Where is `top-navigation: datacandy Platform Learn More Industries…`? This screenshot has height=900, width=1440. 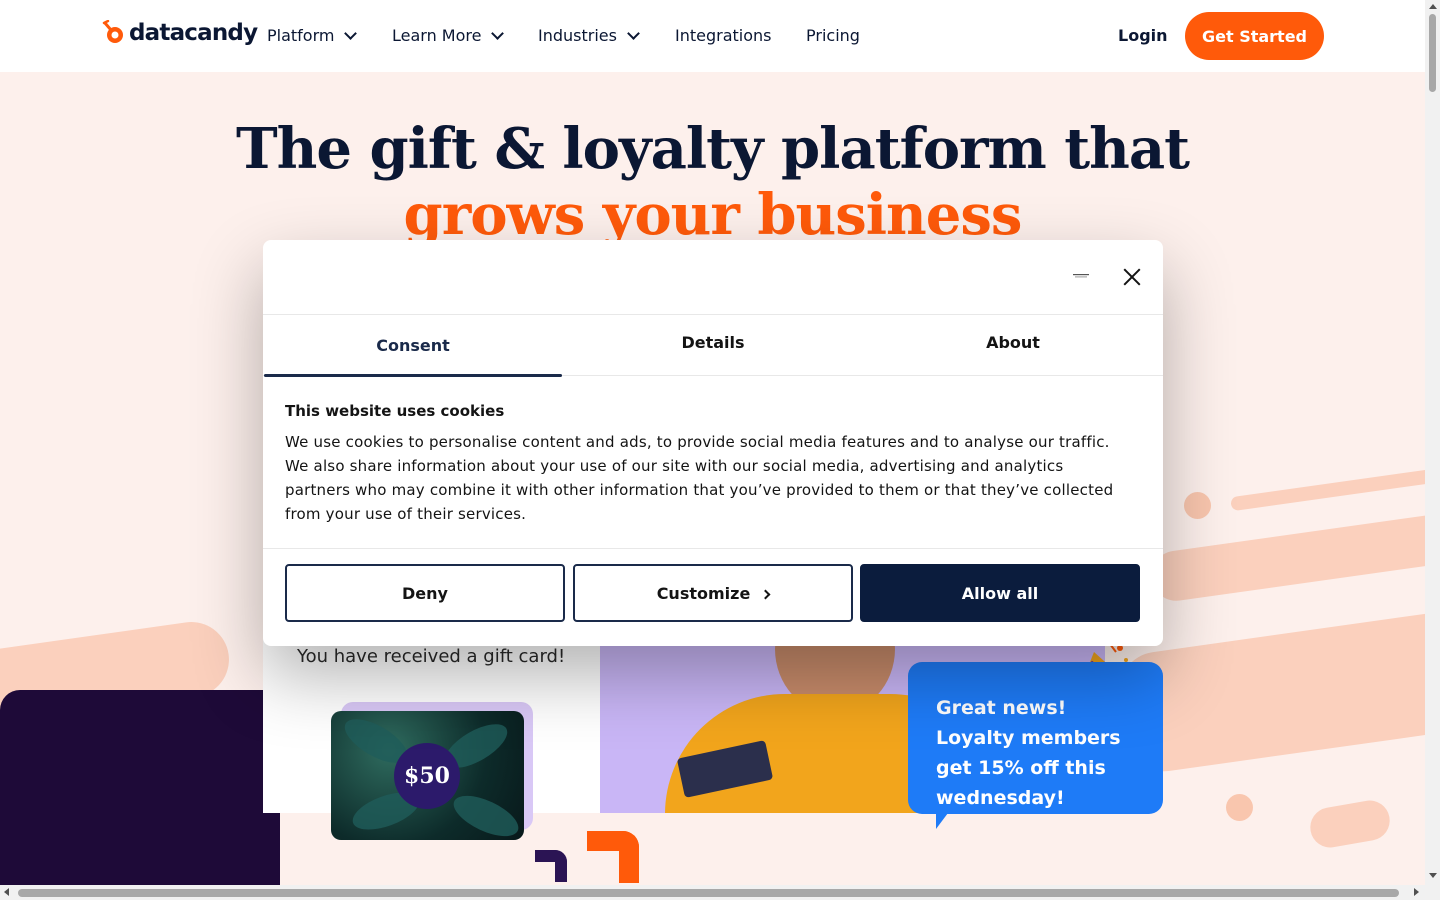
top-navigation: datacandy Platform Learn More Industries… is located at coordinates (712, 36).